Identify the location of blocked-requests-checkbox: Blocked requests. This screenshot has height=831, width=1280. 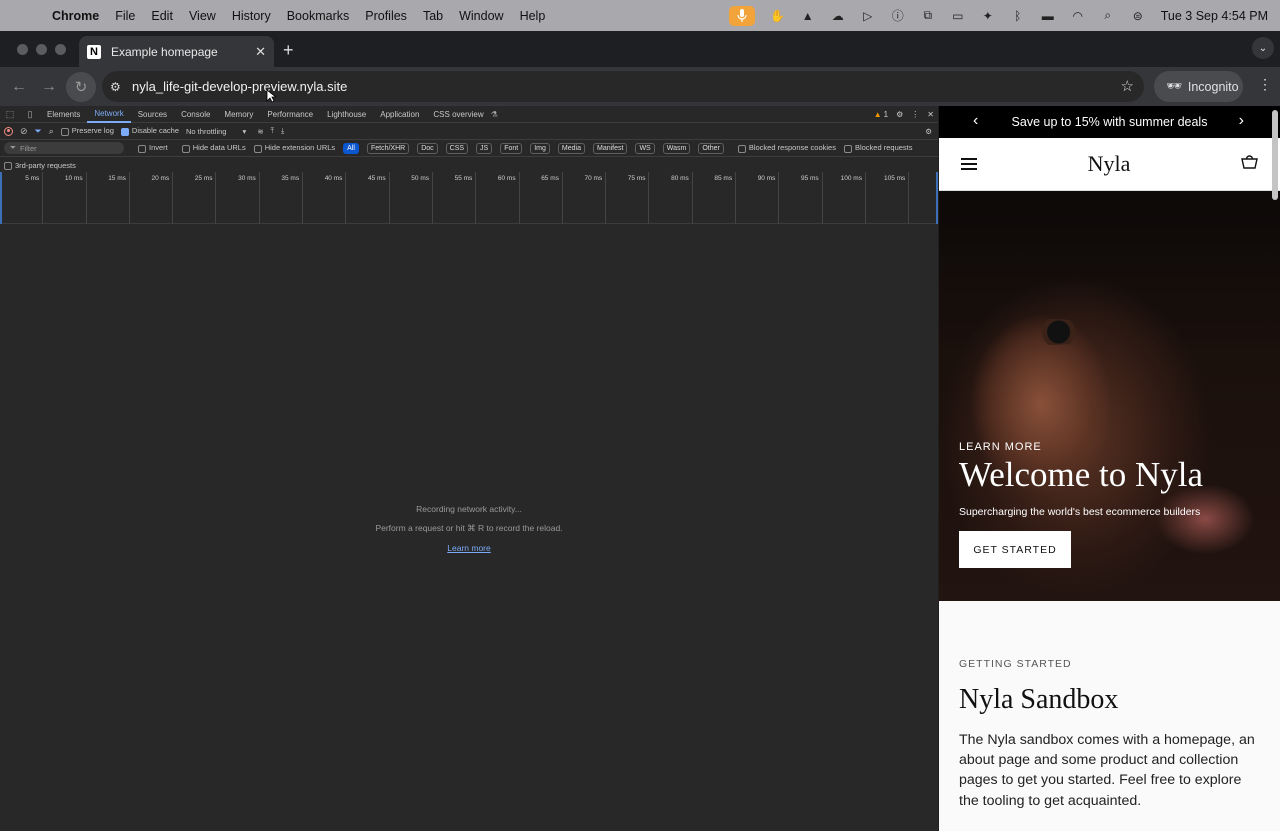
(878, 148).